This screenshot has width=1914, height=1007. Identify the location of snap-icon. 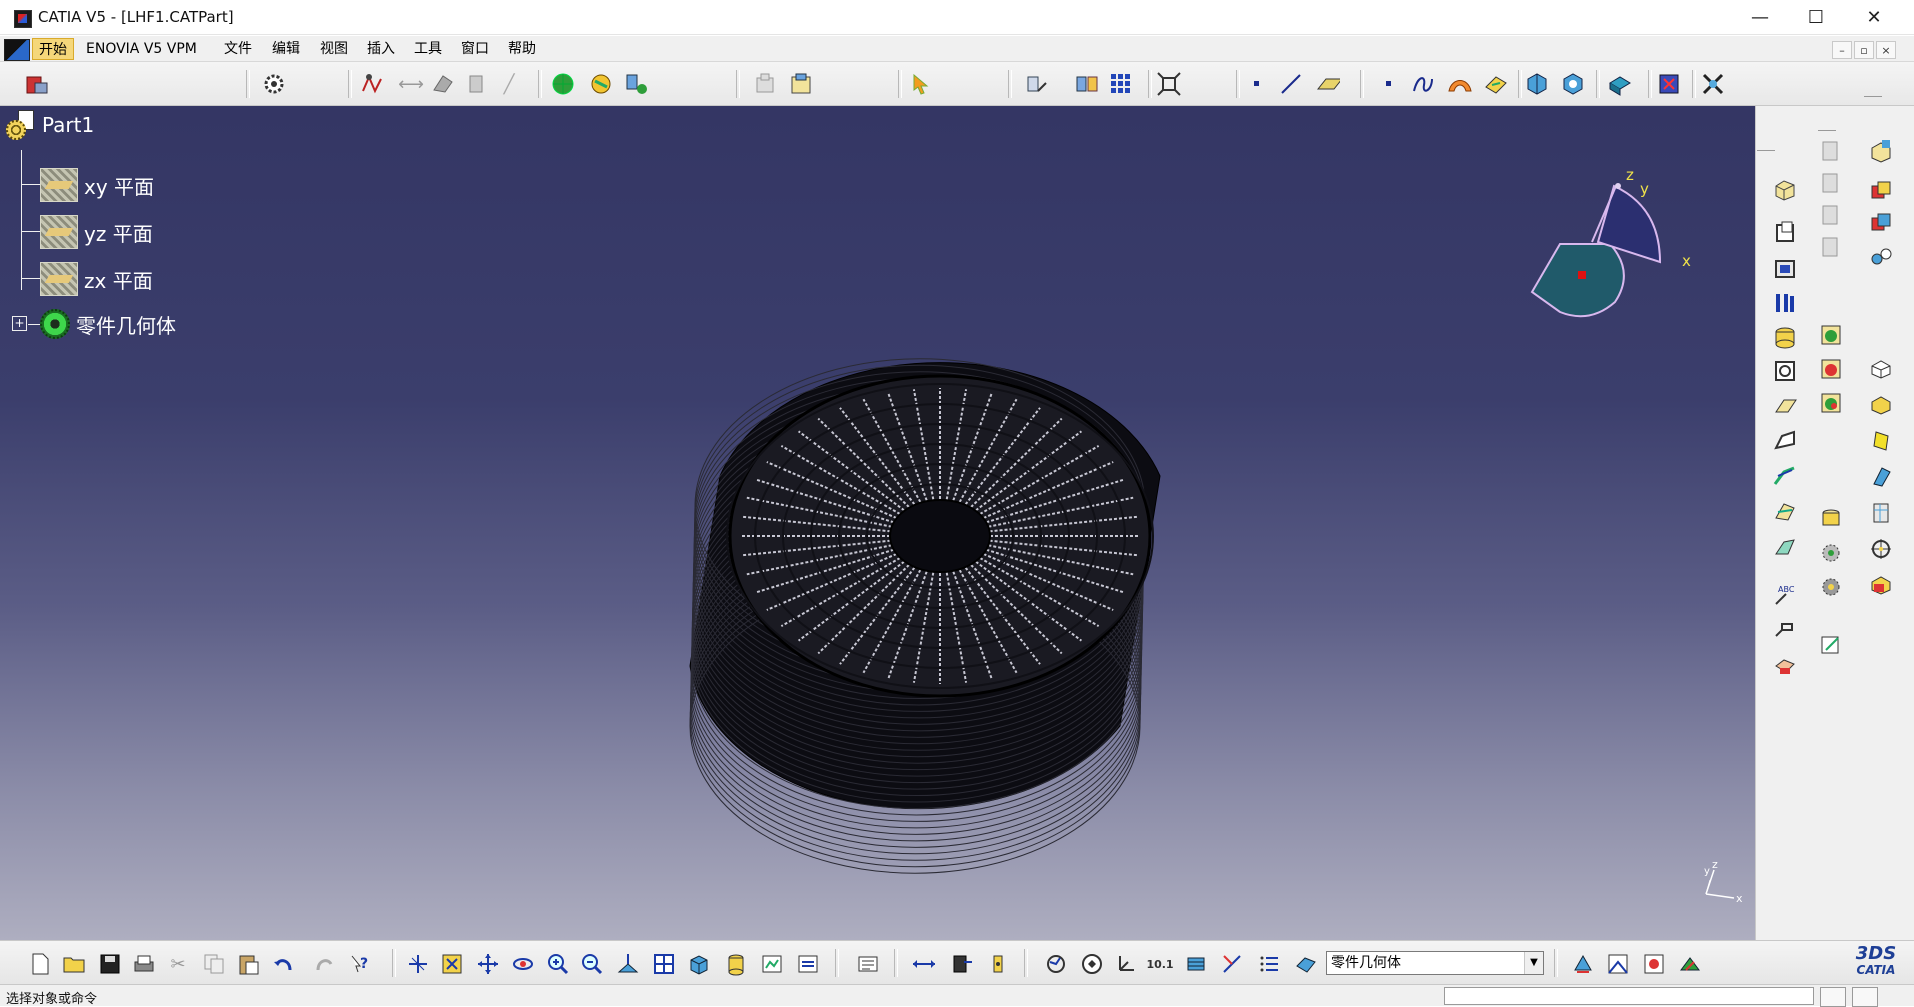
(1232, 964).